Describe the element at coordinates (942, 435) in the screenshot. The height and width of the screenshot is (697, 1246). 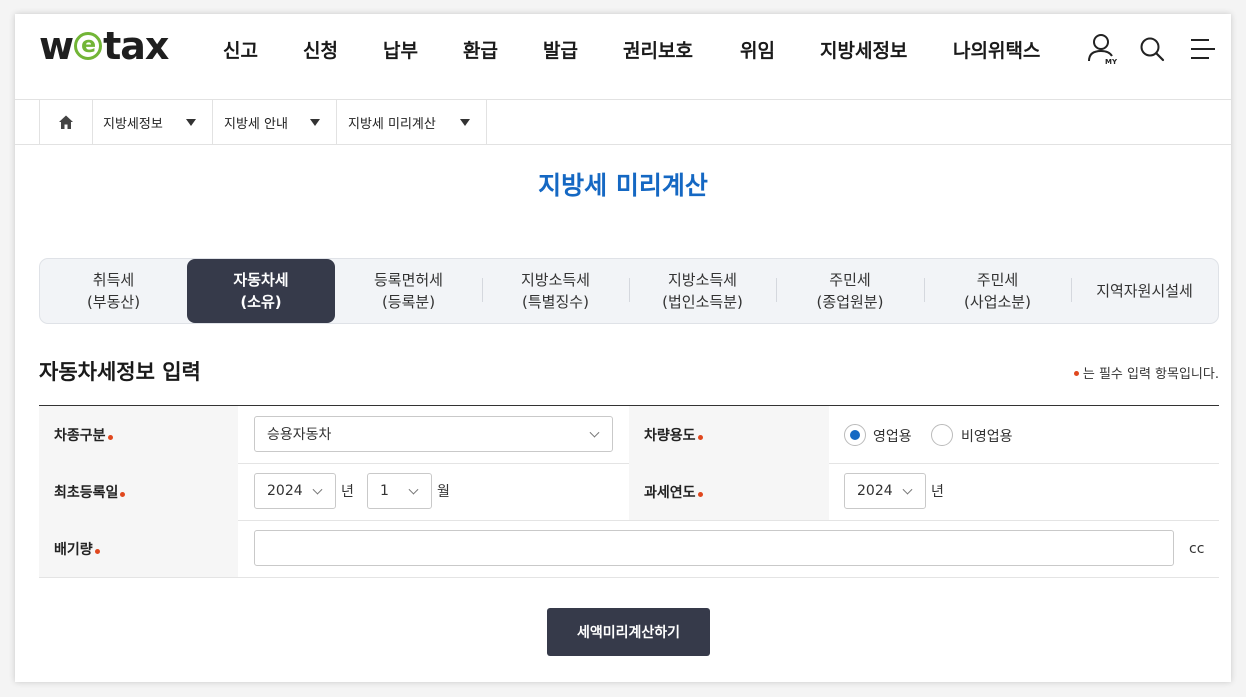
I see `usage-noncommercial-radio` at that location.